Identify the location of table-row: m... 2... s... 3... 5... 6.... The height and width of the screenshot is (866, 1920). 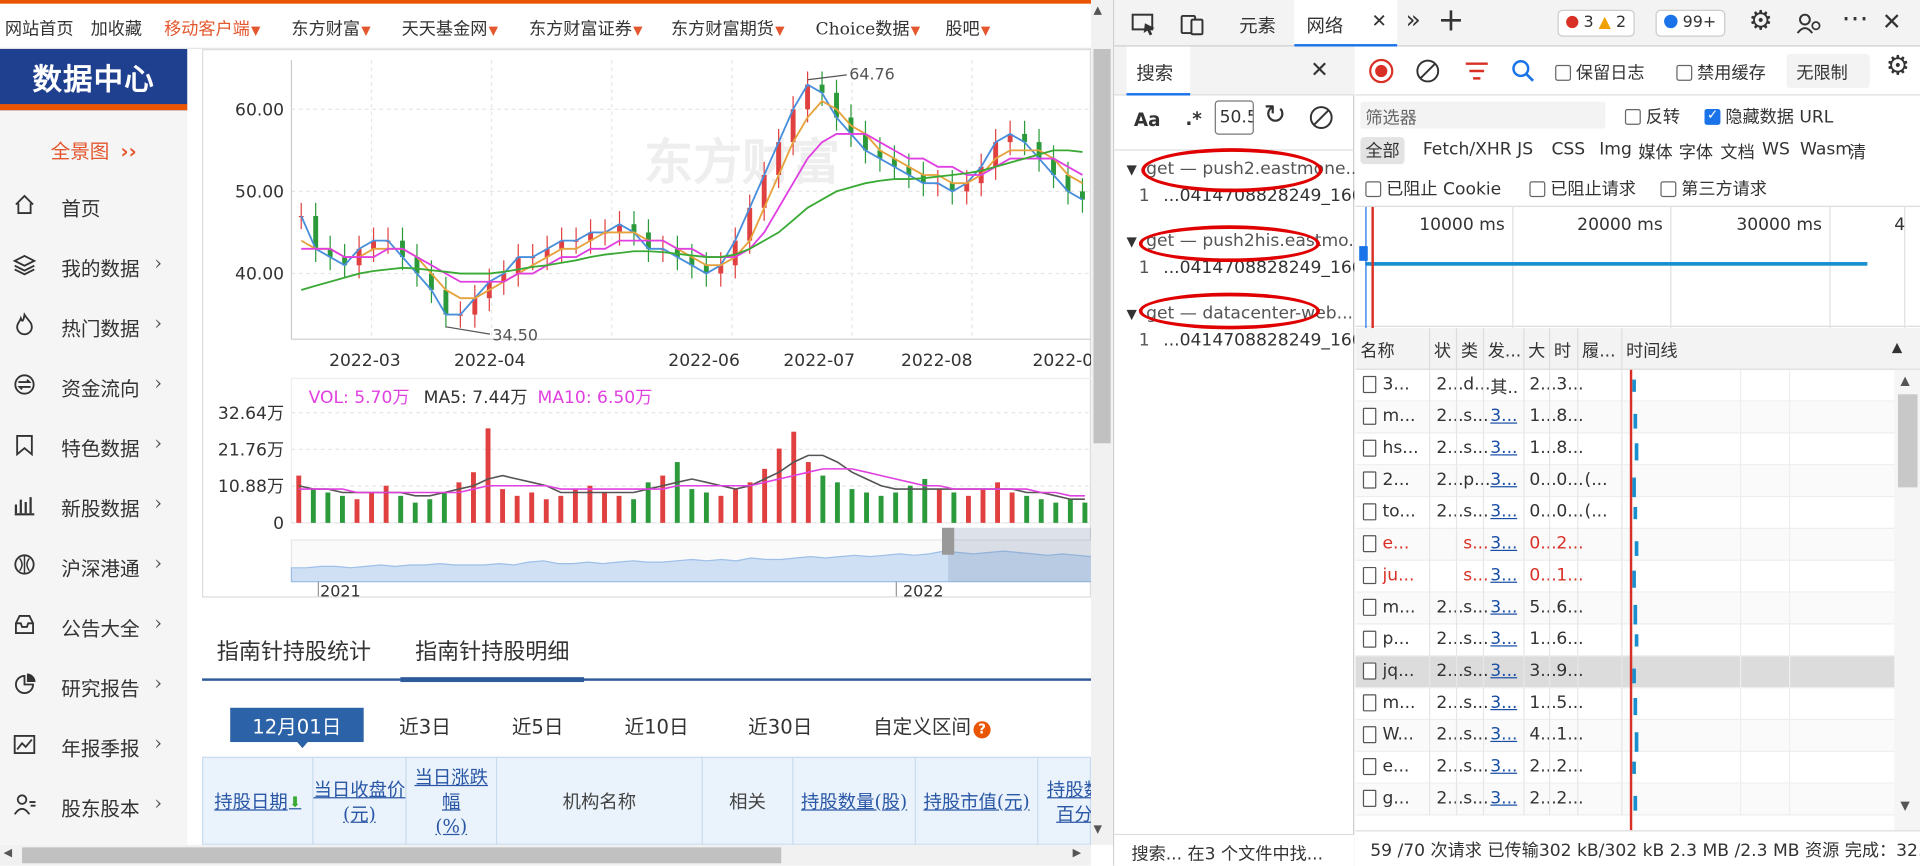
(1637, 608).